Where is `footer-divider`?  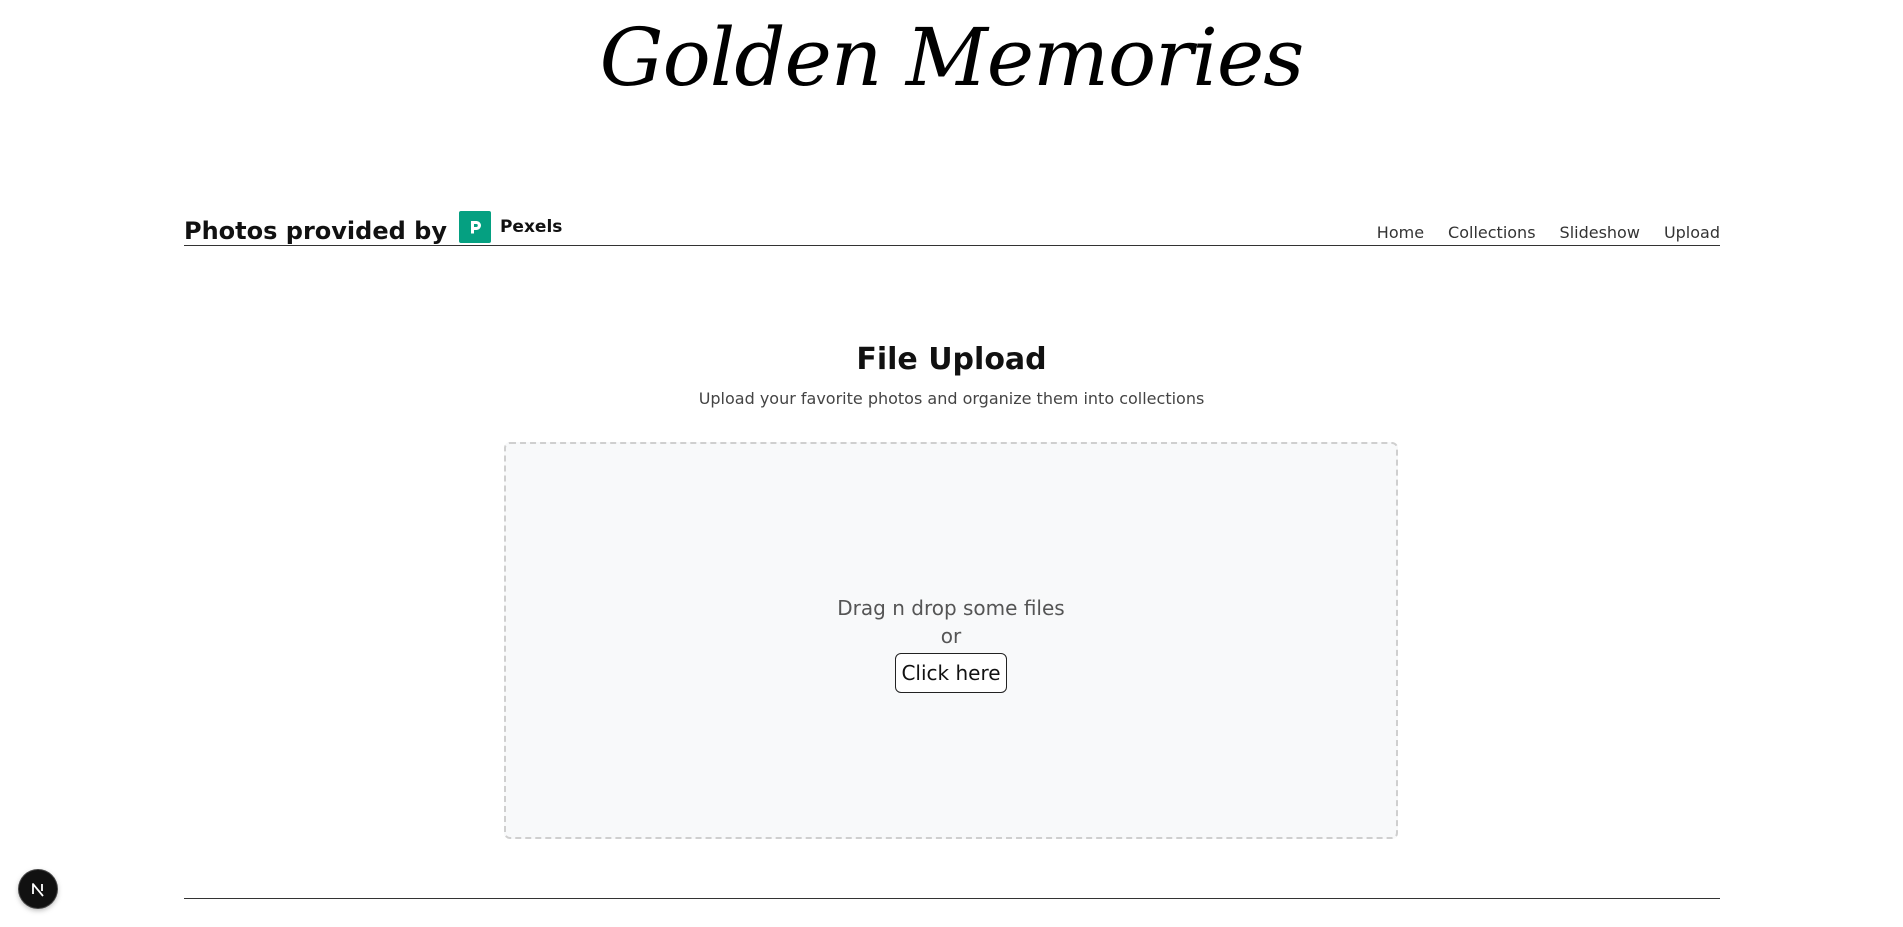
footer-divider is located at coordinates (952, 898).